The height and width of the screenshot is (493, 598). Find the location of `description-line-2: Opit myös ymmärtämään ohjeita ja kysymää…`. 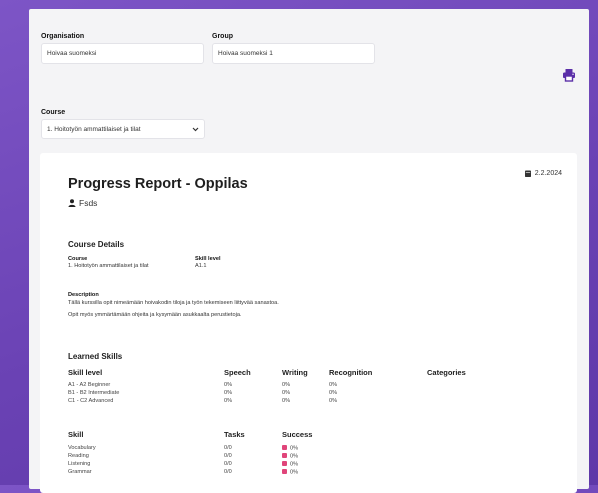

description-line-2: Opit myös ymmärtämään ohjeita ja kysymää… is located at coordinates (155, 315).